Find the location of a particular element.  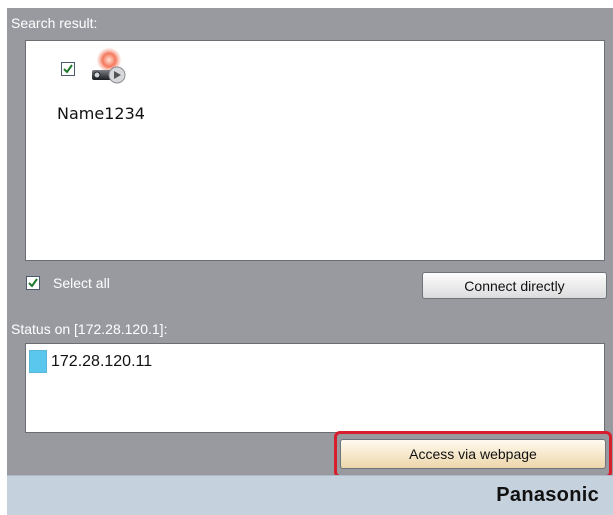

connect-directly-button: Connect directly is located at coordinates (514, 285).